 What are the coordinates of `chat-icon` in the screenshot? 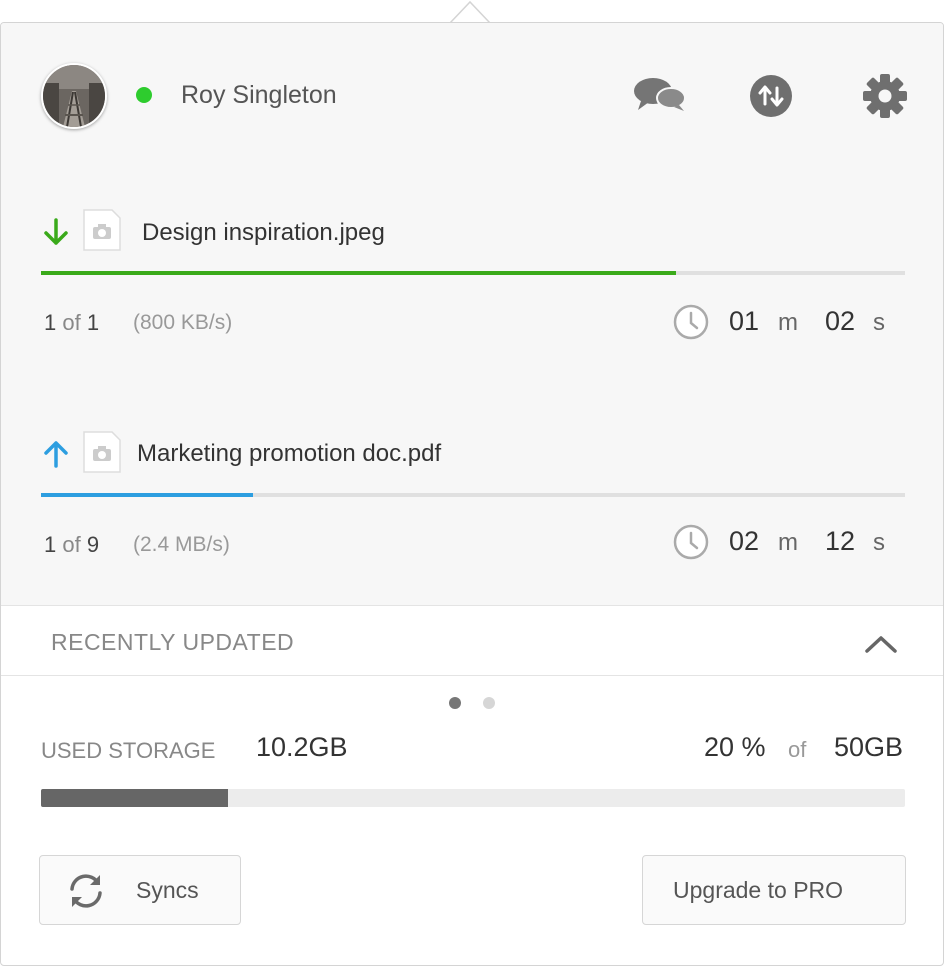 It's located at (660, 95).